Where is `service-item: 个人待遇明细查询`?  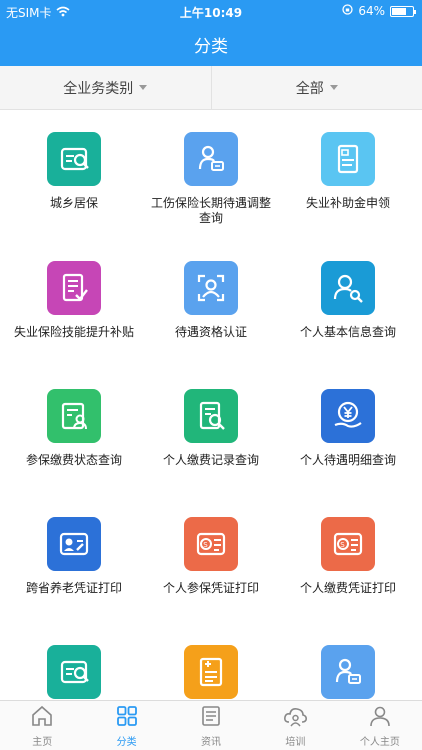
service-item: 个人待遇明细查询 is located at coordinates (348, 428).